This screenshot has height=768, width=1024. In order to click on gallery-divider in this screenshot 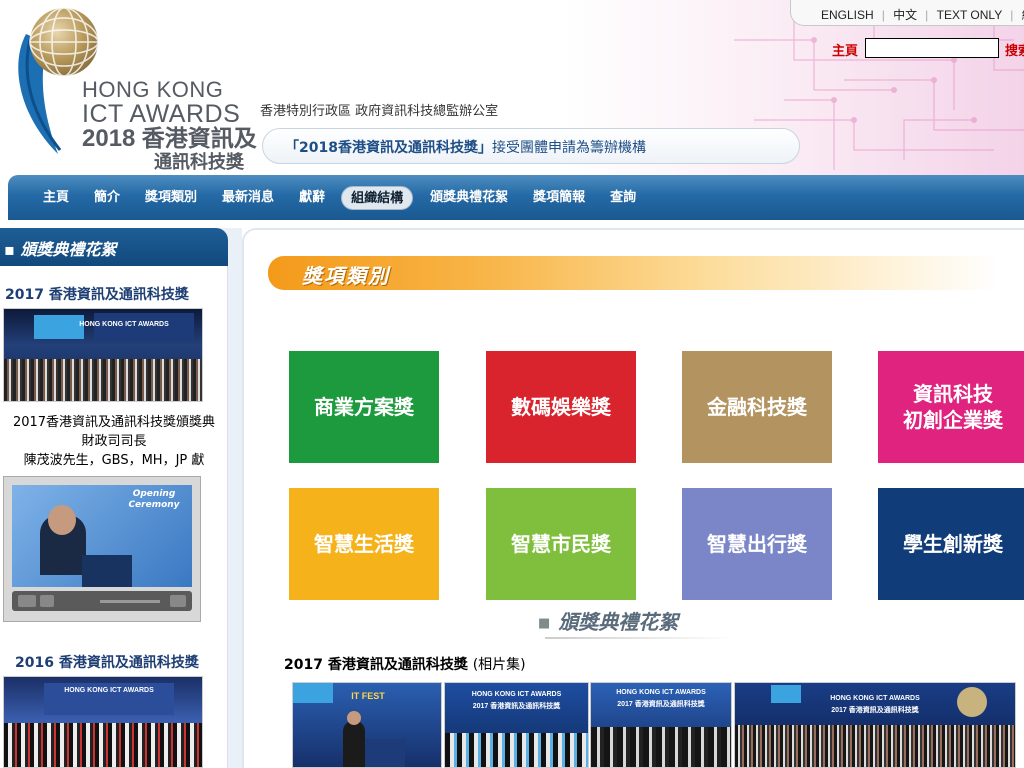, I will do `click(640, 638)`.